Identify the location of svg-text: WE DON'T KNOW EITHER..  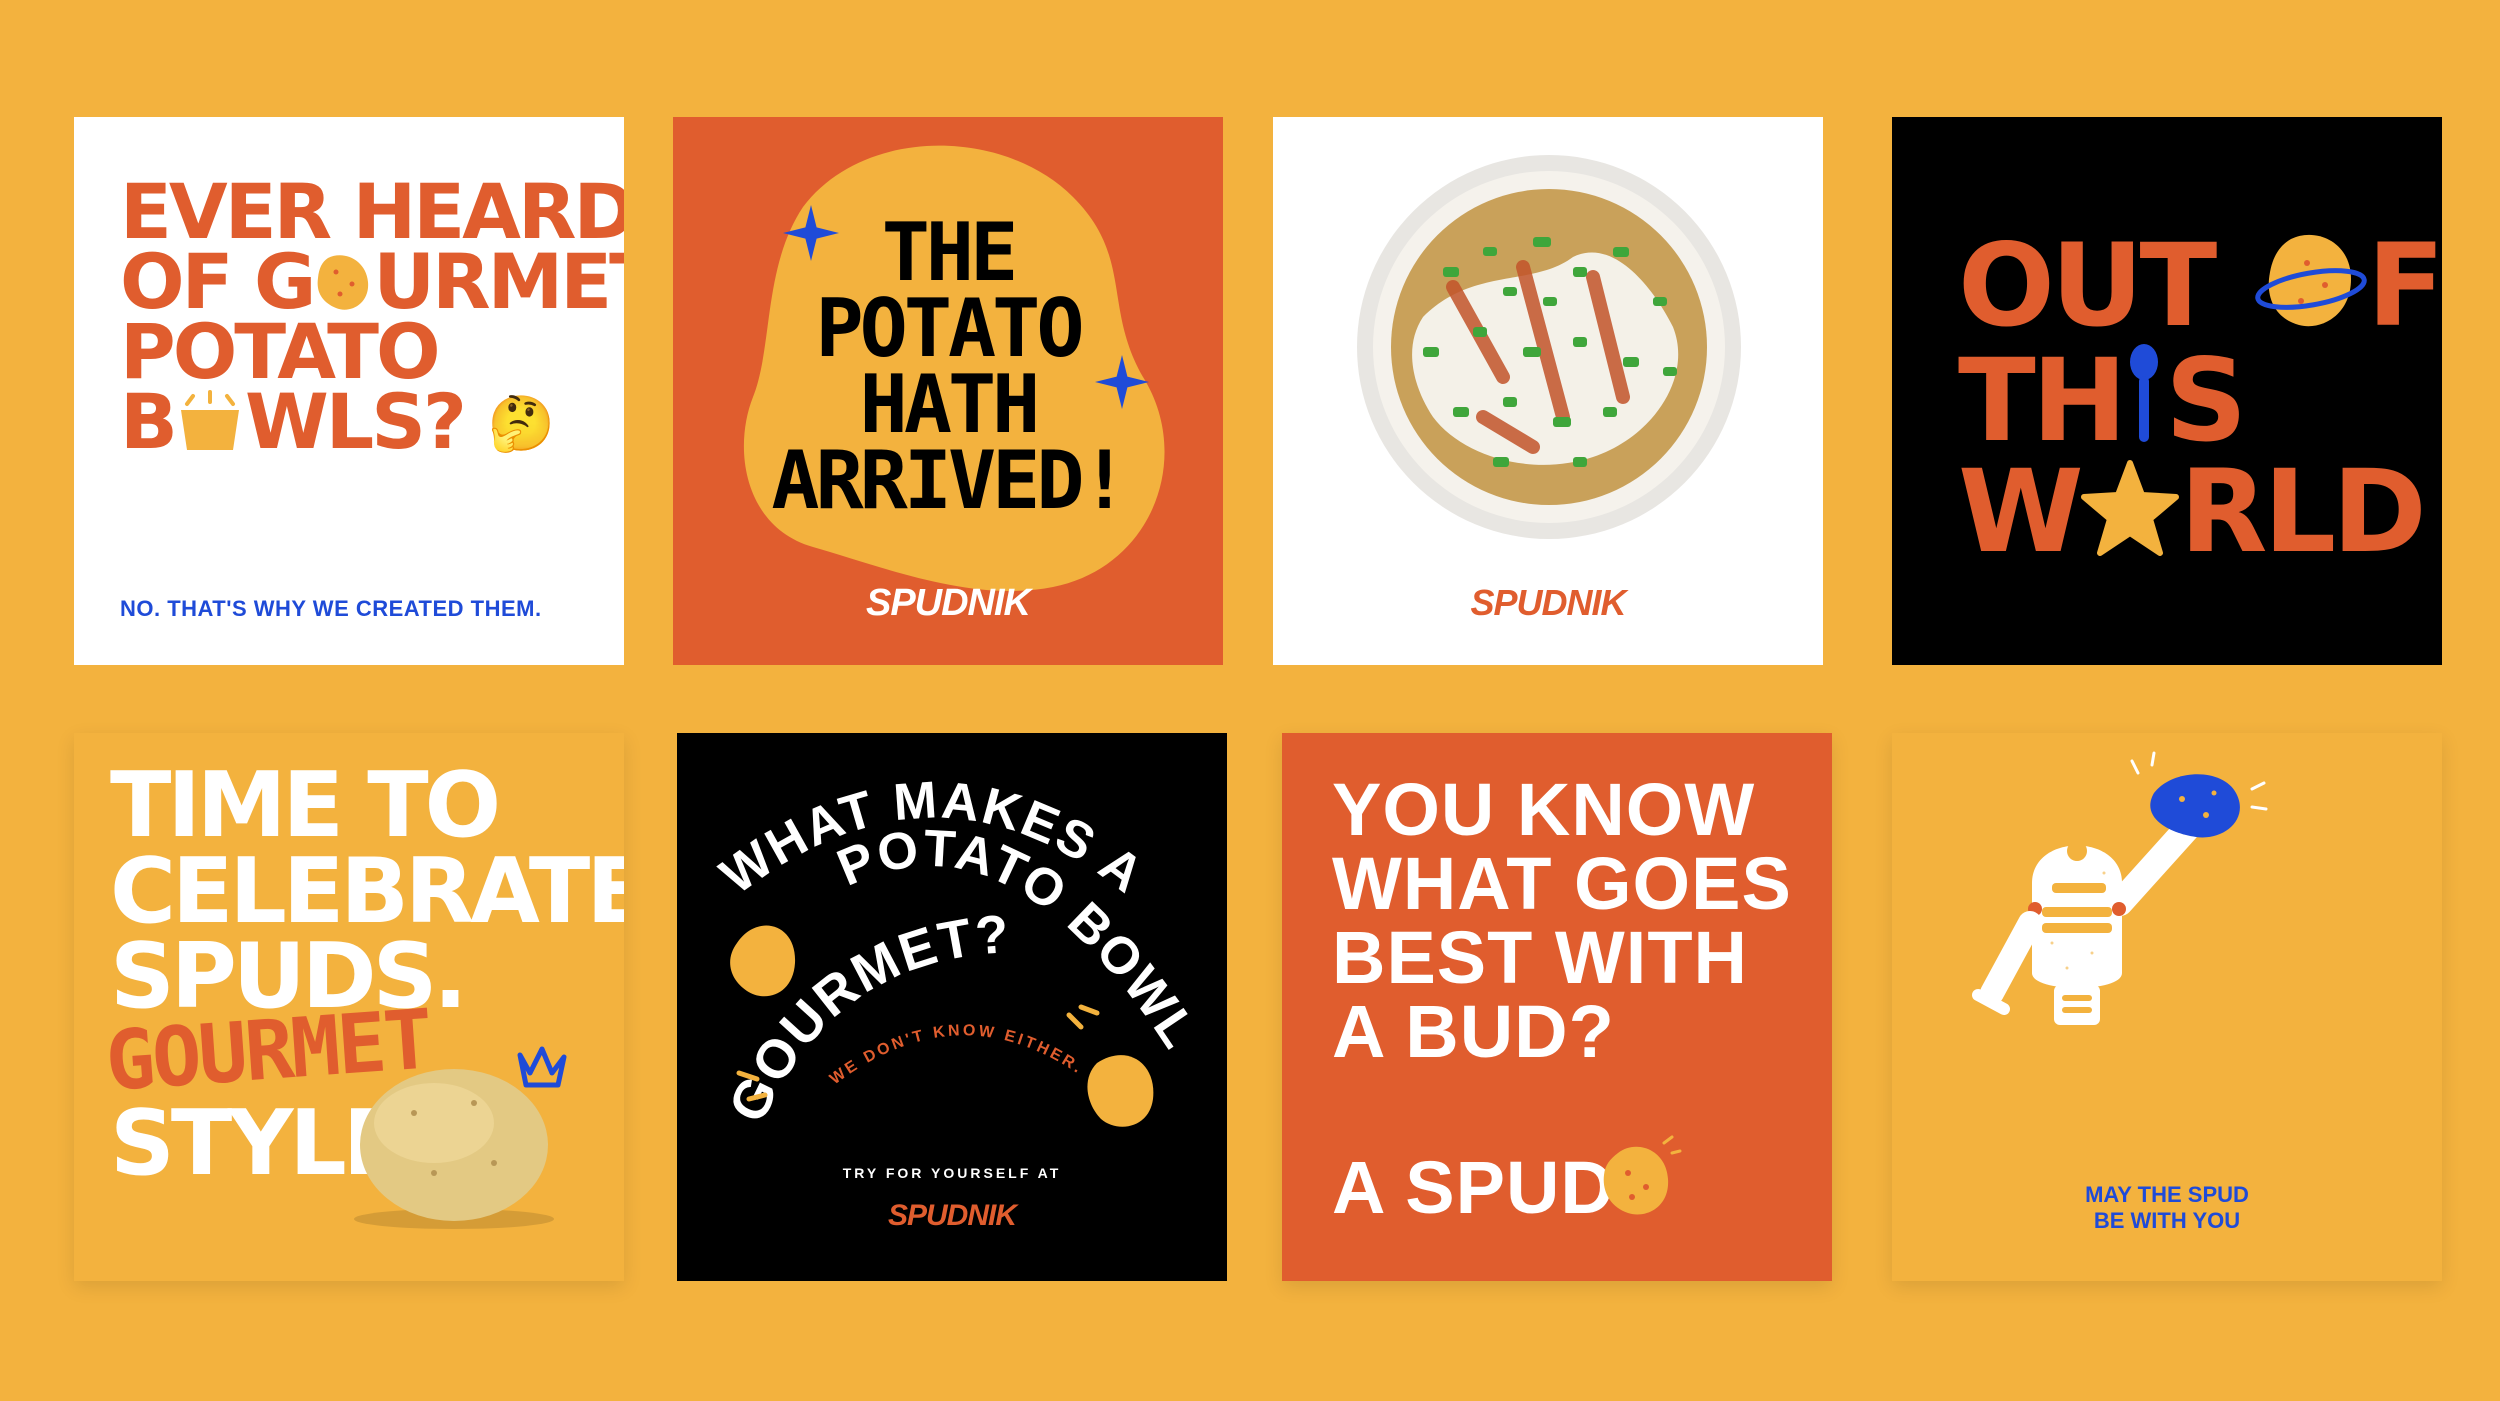
(957, 1055).